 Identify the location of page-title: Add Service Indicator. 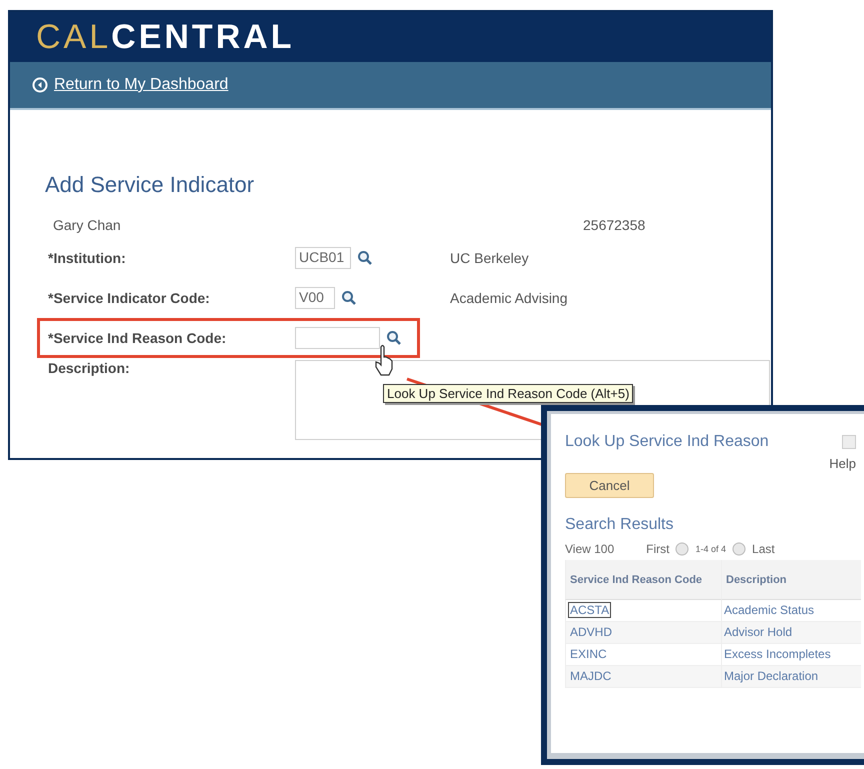
(150, 185).